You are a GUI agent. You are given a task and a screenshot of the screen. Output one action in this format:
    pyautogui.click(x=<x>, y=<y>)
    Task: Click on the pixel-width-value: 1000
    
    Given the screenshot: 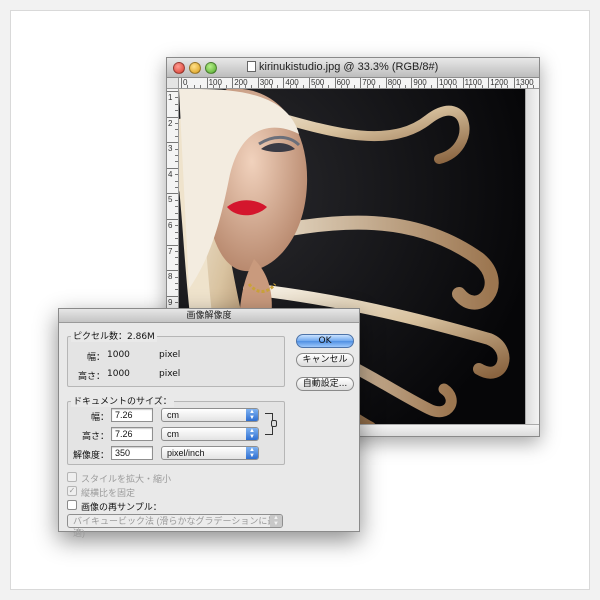 What is the action you would take?
    pyautogui.click(x=118, y=355)
    